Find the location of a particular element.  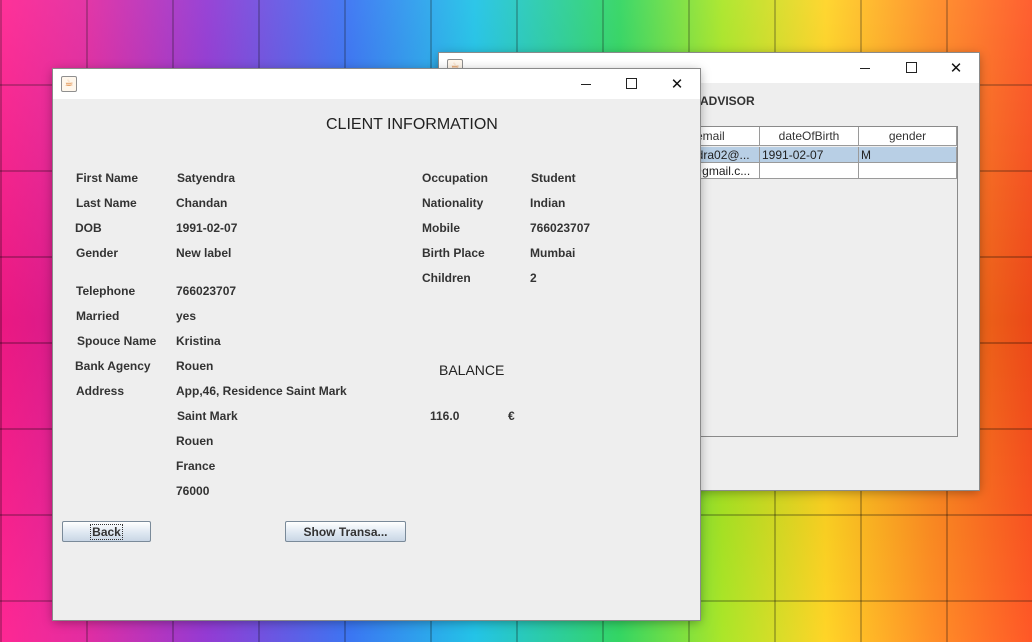

balance-title: BALANCE is located at coordinates (472, 370).